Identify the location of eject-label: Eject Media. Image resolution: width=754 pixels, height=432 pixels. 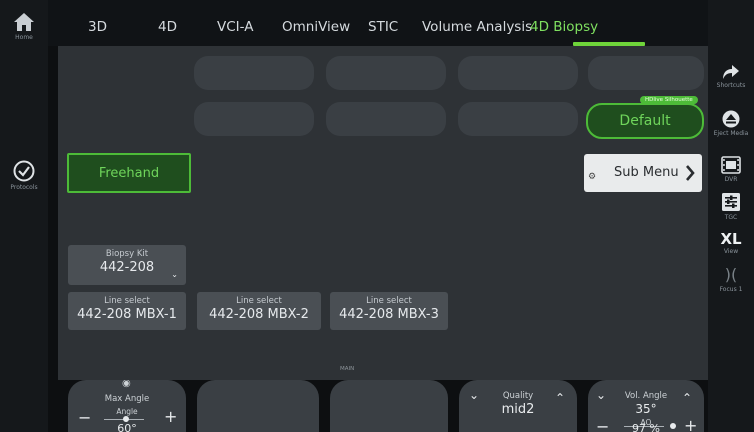
(731, 133).